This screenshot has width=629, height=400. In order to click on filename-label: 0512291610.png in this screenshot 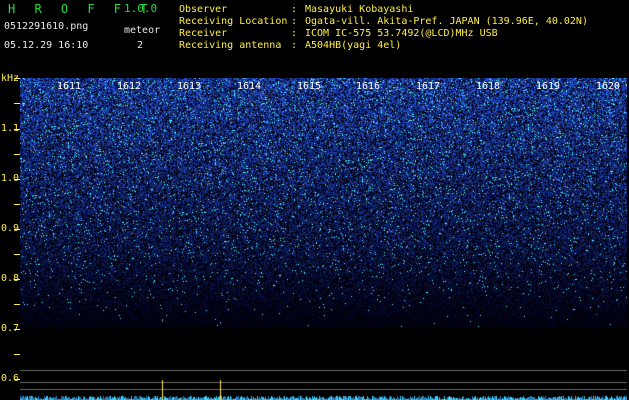, I will do `click(46, 26)`.